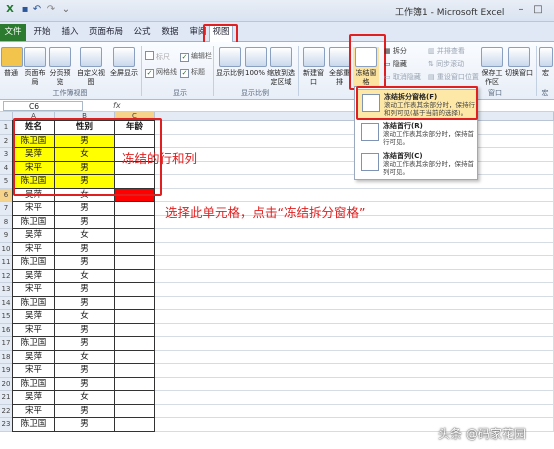 This screenshot has width=554, height=449. Describe the element at coordinates (91, 67) in the screenshot. I see `custom-views-button: 自定义视图` at that location.